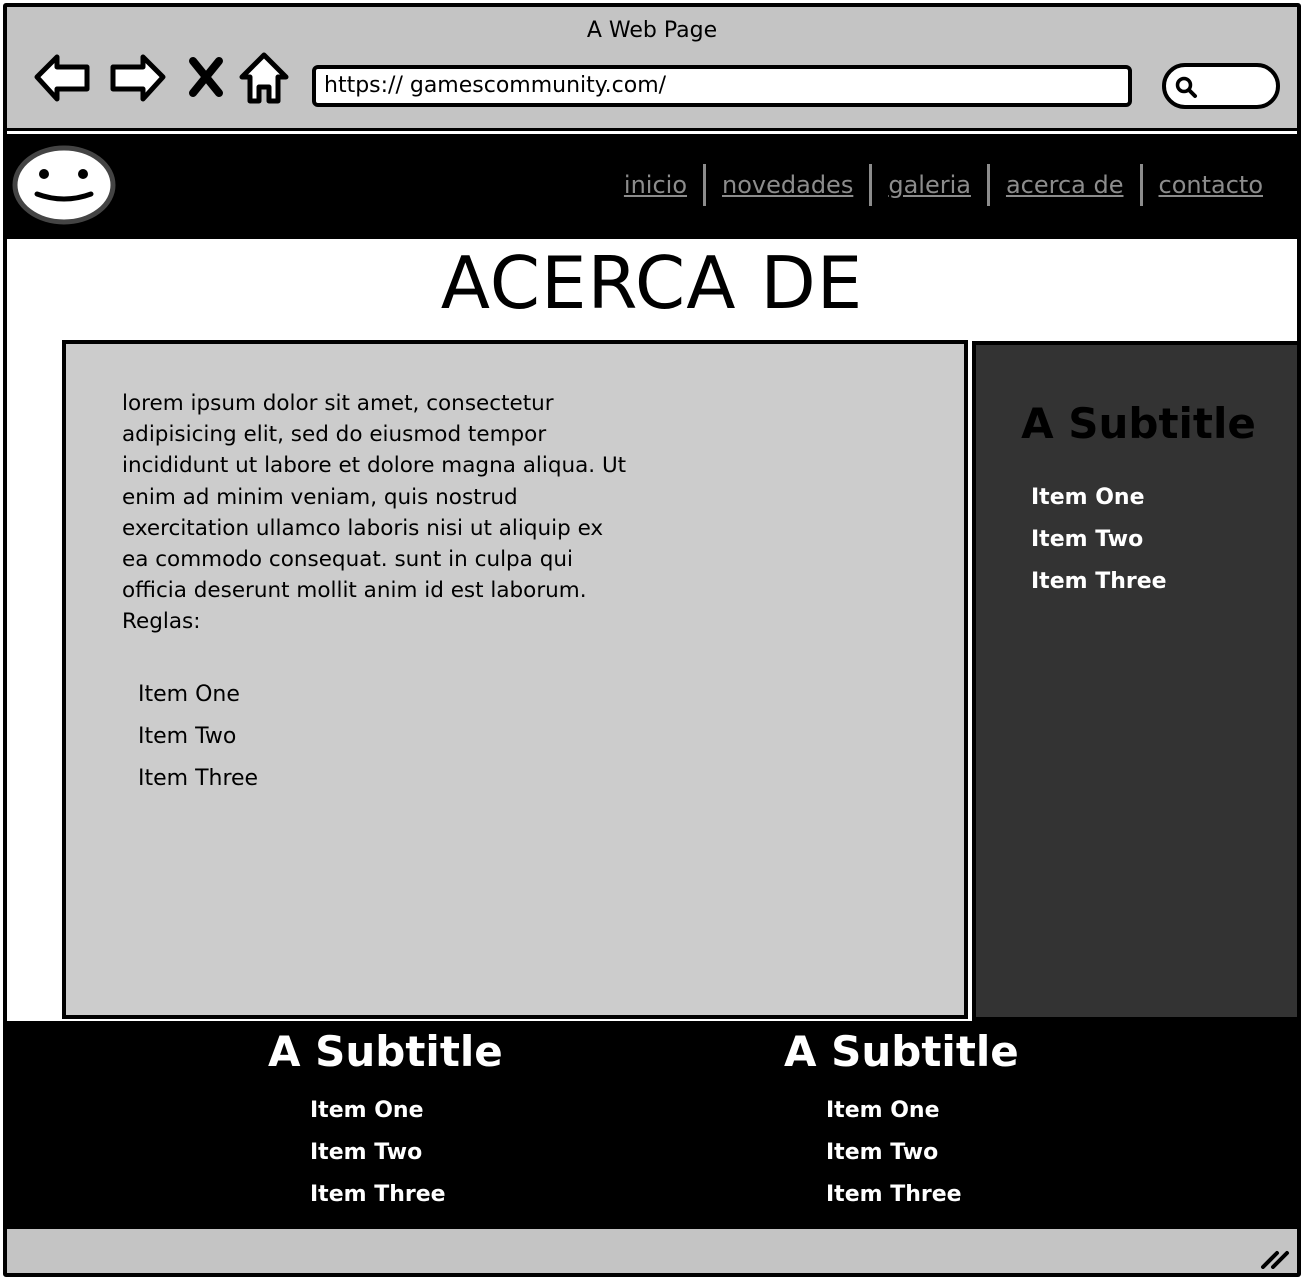  Describe the element at coordinates (198, 778) in the screenshot. I see `list-item: Item Three` at that location.